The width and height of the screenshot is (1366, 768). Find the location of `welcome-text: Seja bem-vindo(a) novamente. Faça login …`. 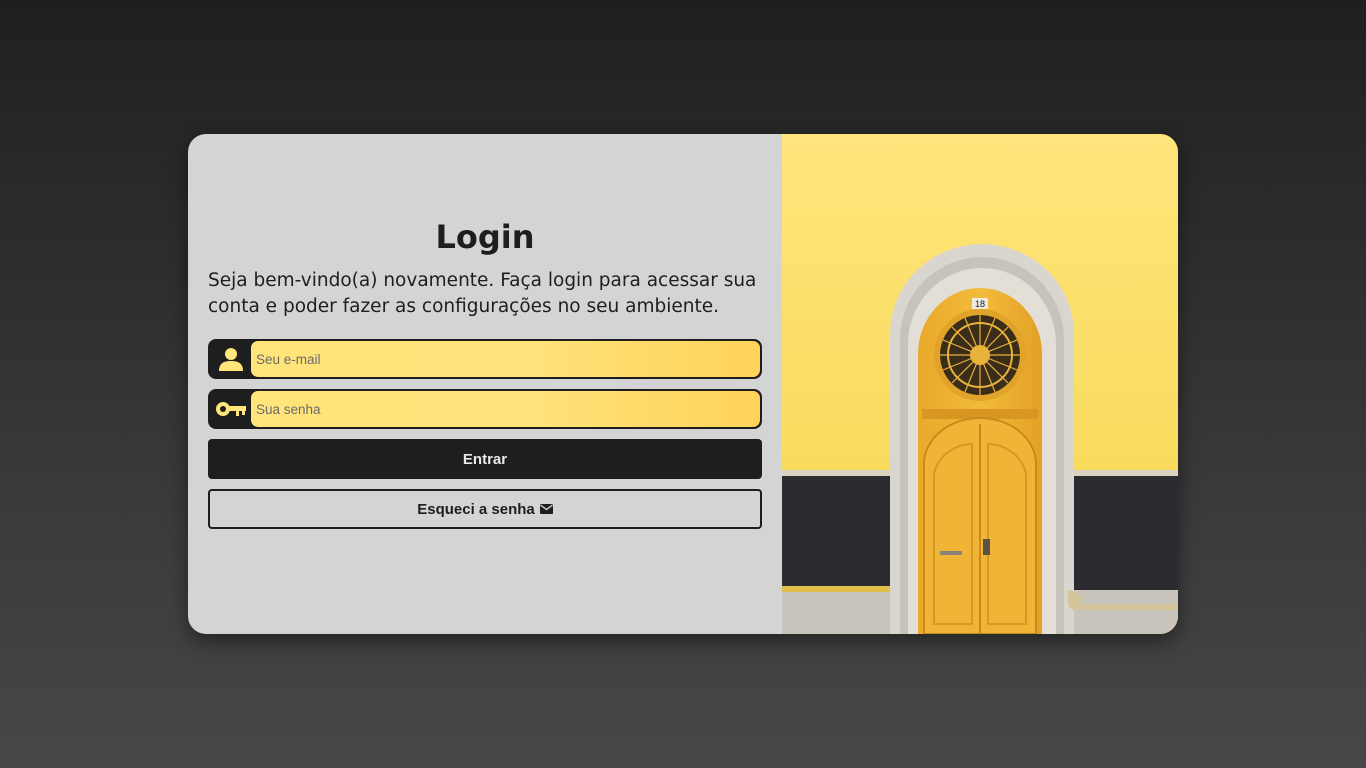

welcome-text: Seja bem-vindo(a) novamente. Faça login … is located at coordinates (482, 293).